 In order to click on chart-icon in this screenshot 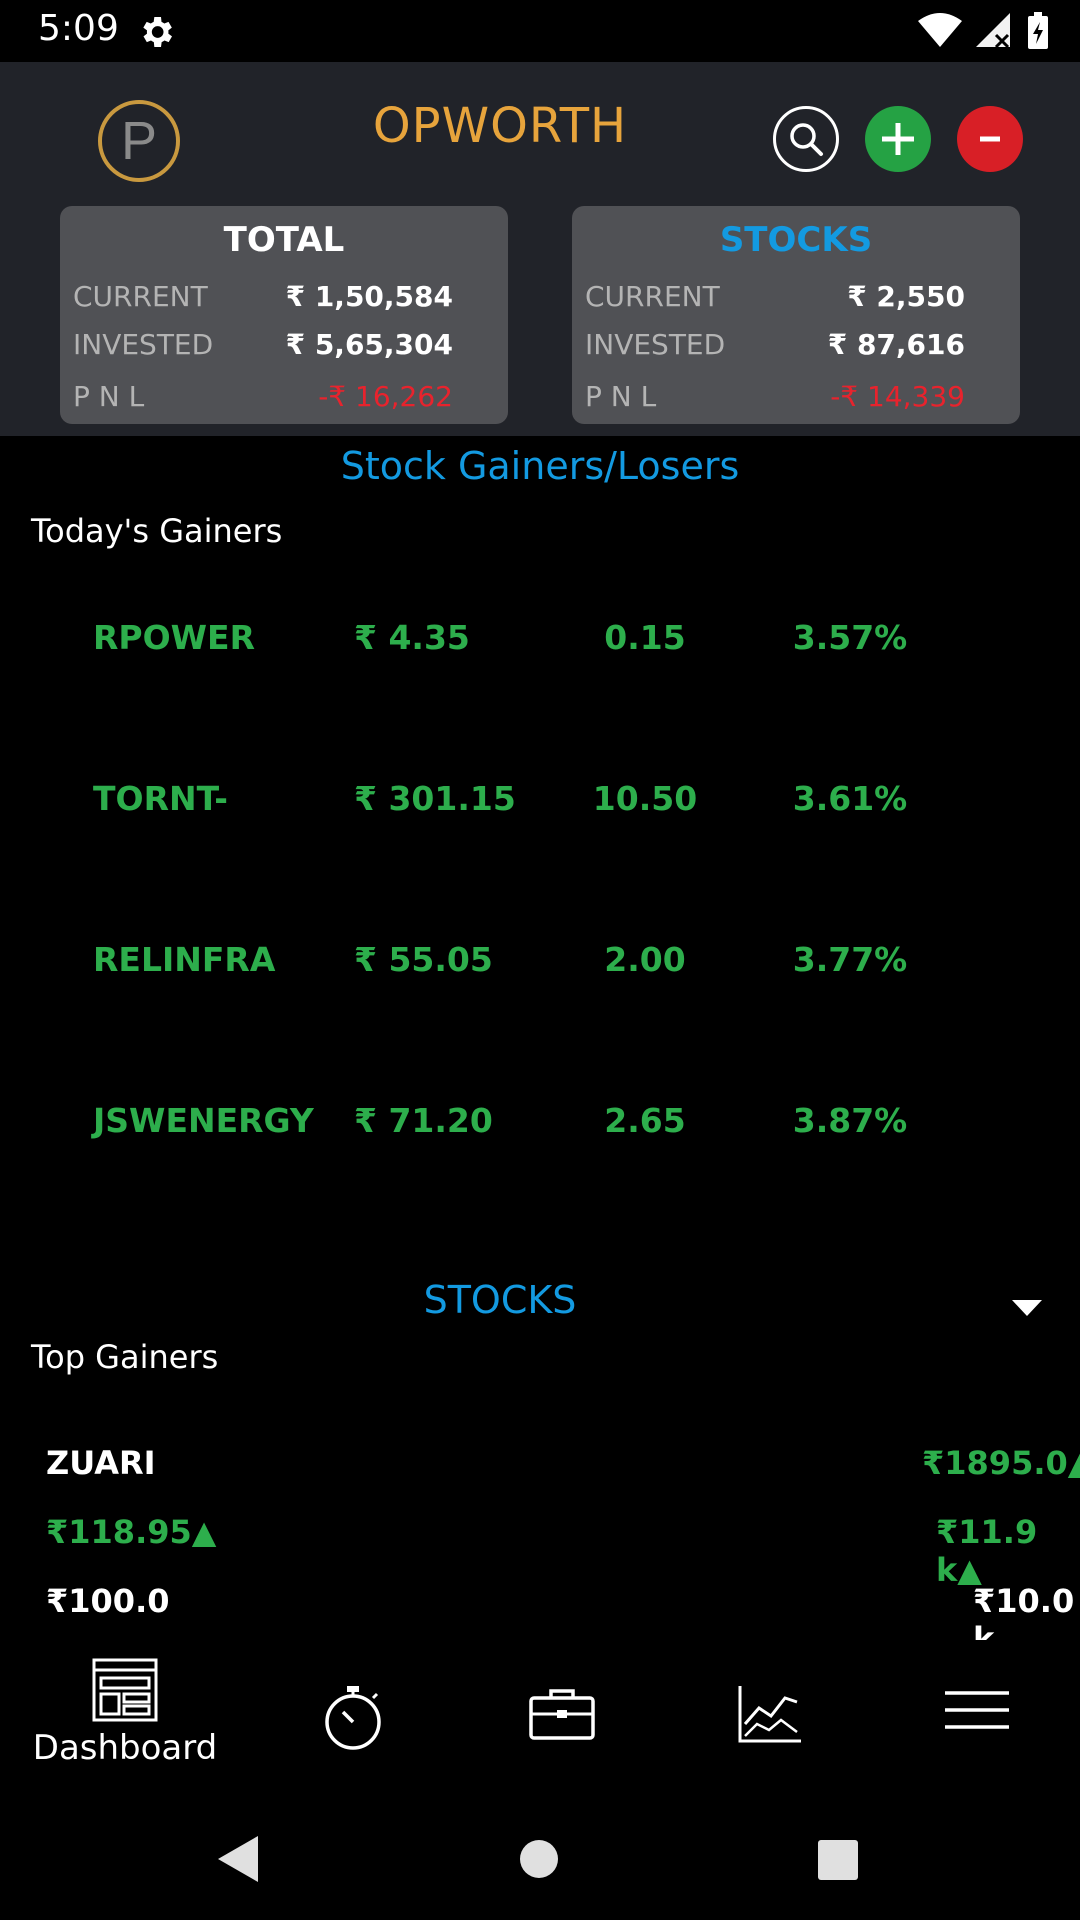, I will do `click(769, 1714)`.